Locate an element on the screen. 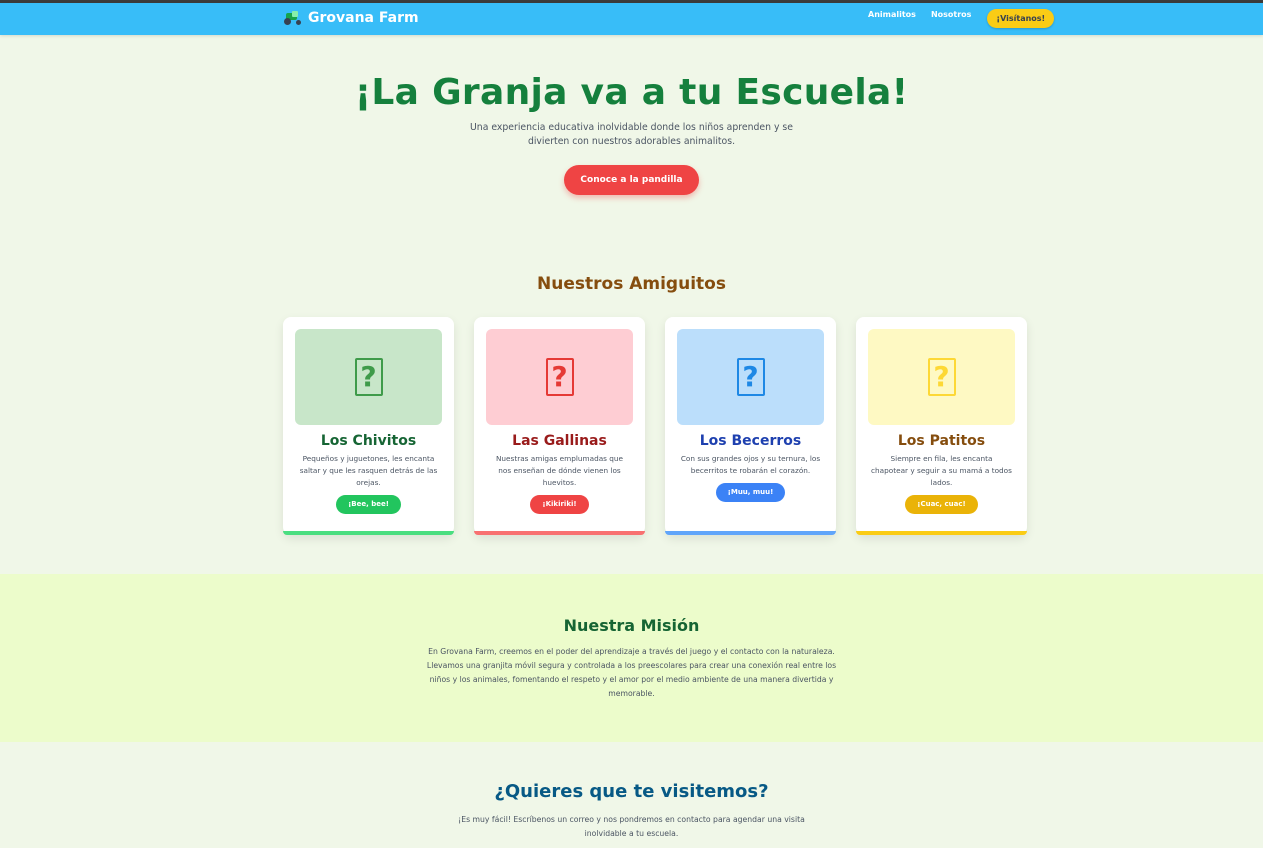 This screenshot has width=1263, height=848. brand-logo: Grovana Farm is located at coordinates (351, 18).